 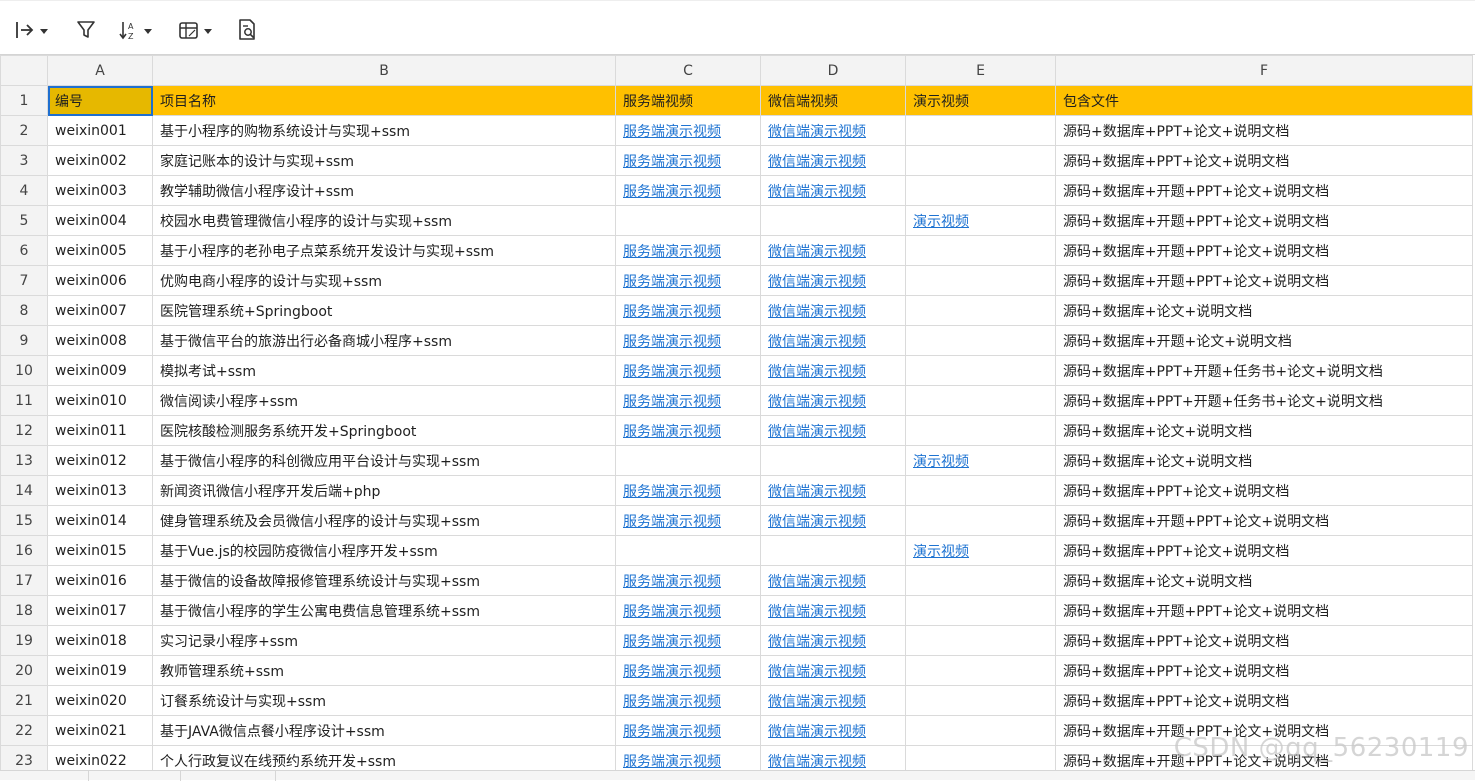 I want to click on project-name-cell: 教师管理系统+ssm, so click(x=384, y=670).